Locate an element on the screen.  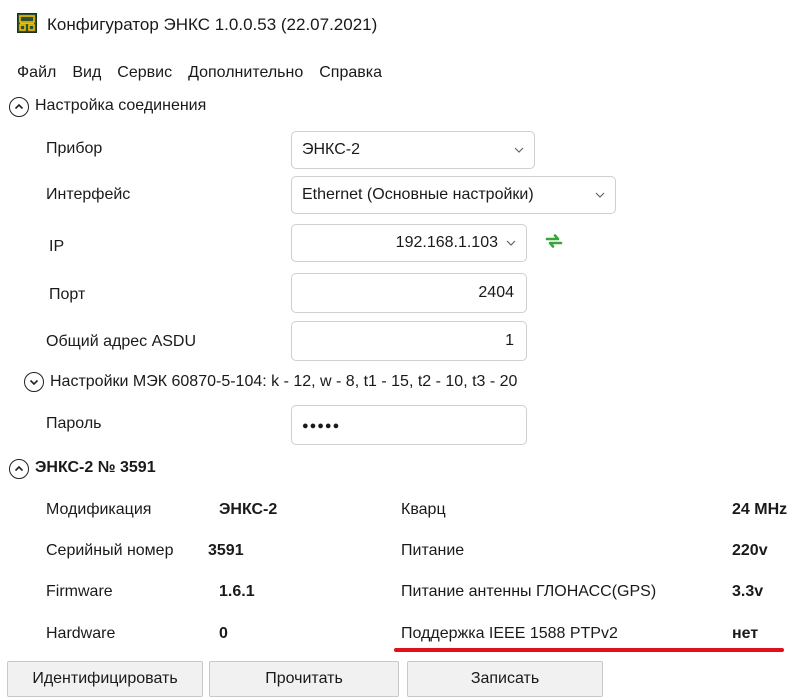
asdu-input: 1 is located at coordinates (409, 341).